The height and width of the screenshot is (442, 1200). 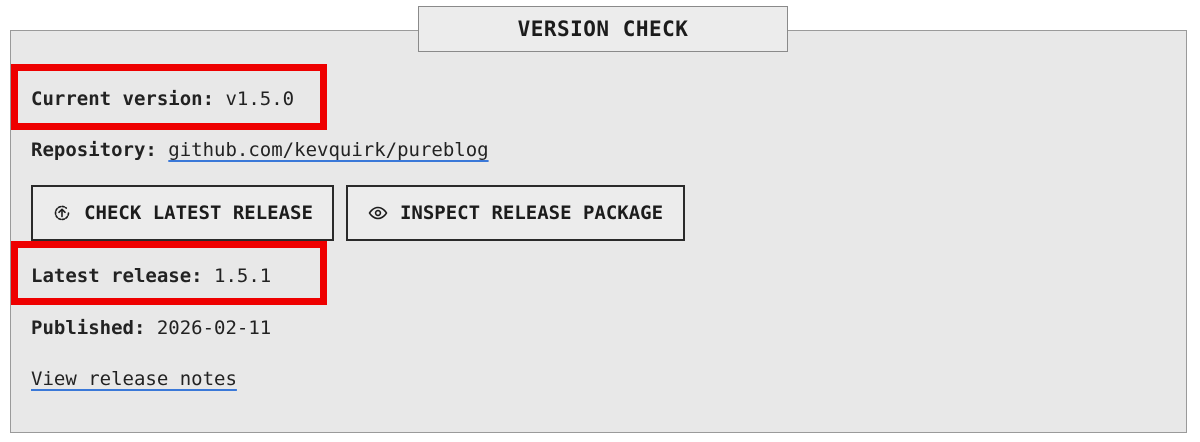 I want to click on release-notes-row: View release notes, so click(x=134, y=379).